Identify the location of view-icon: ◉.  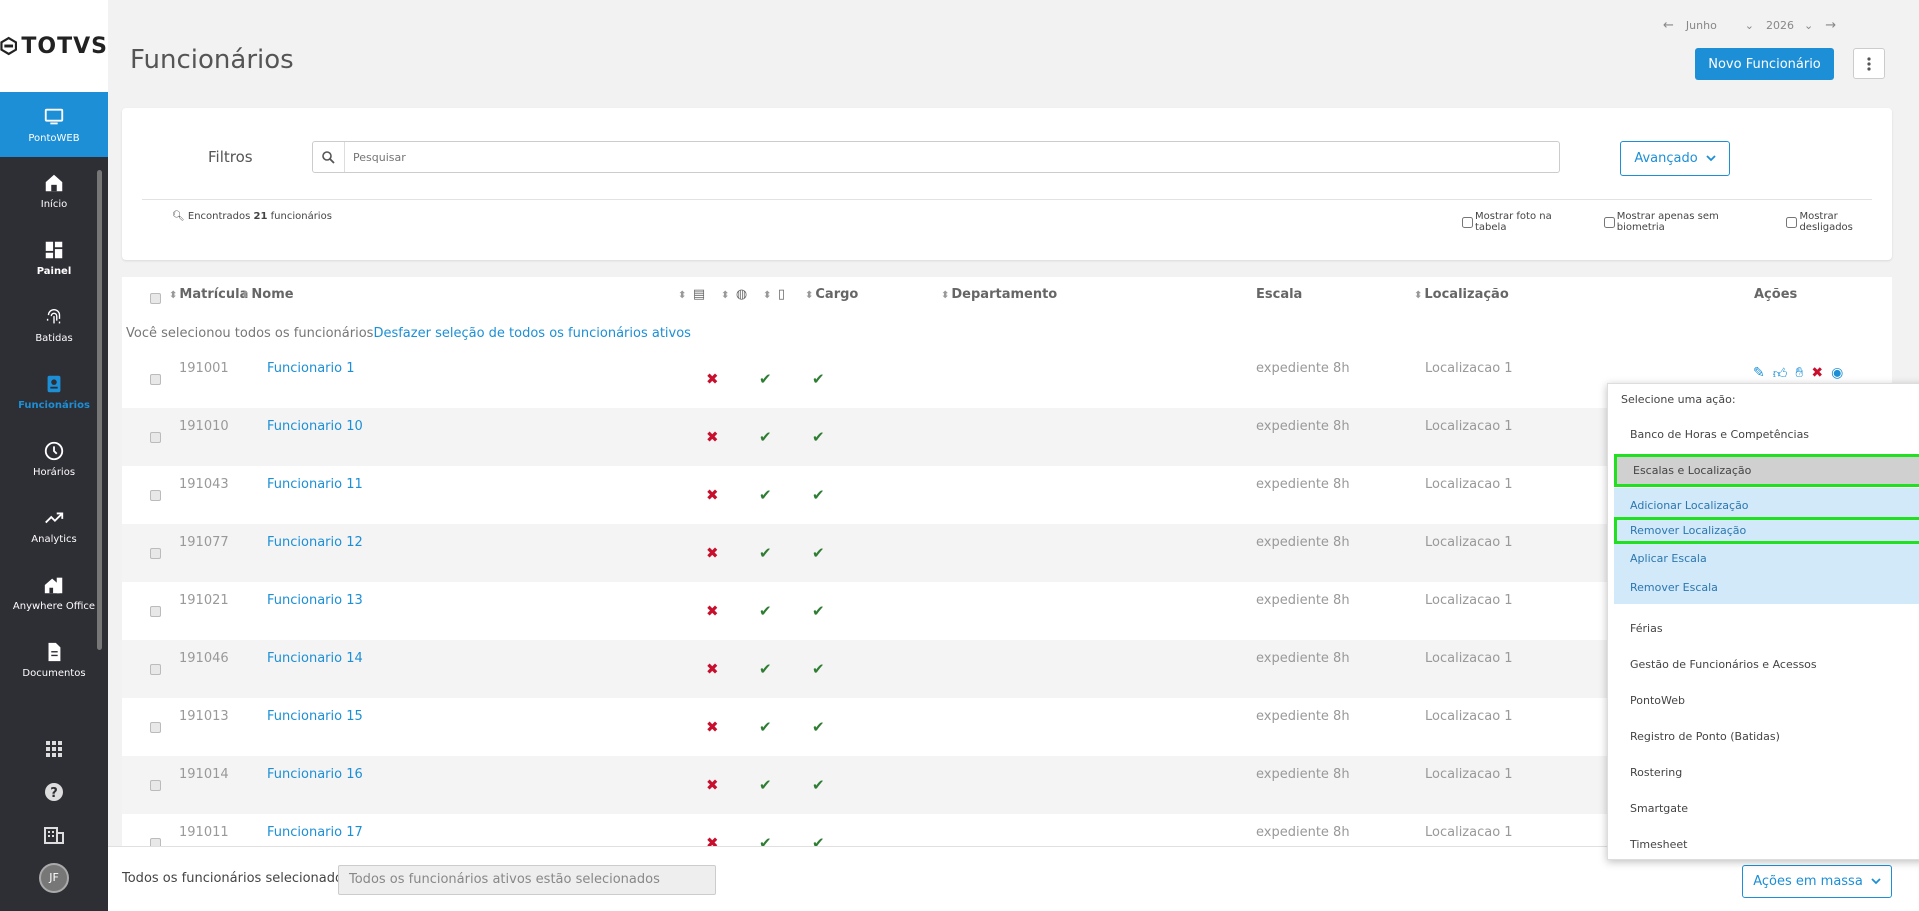
(1837, 373).